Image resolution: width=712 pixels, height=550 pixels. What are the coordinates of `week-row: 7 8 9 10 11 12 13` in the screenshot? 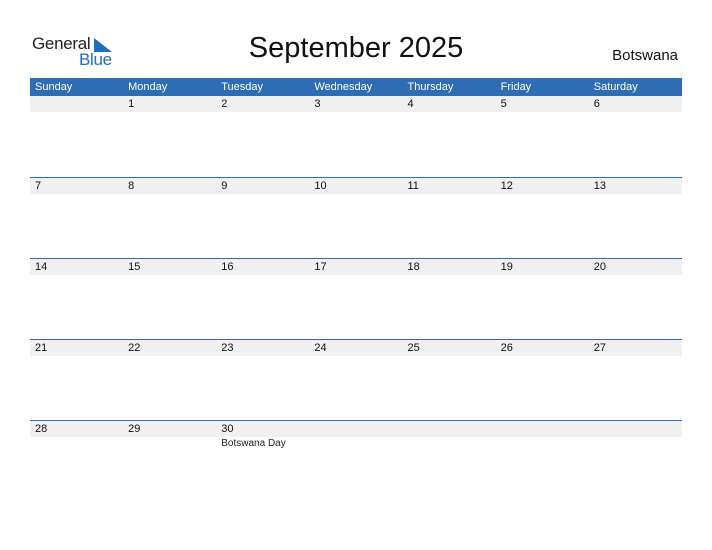 It's located at (356, 218).